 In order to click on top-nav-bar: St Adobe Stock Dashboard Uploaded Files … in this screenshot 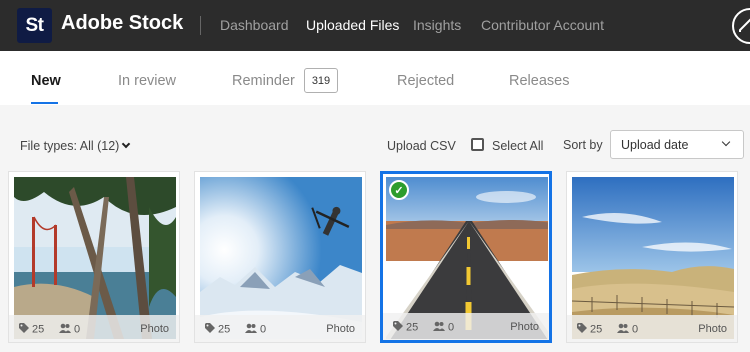, I will do `click(375, 25)`.